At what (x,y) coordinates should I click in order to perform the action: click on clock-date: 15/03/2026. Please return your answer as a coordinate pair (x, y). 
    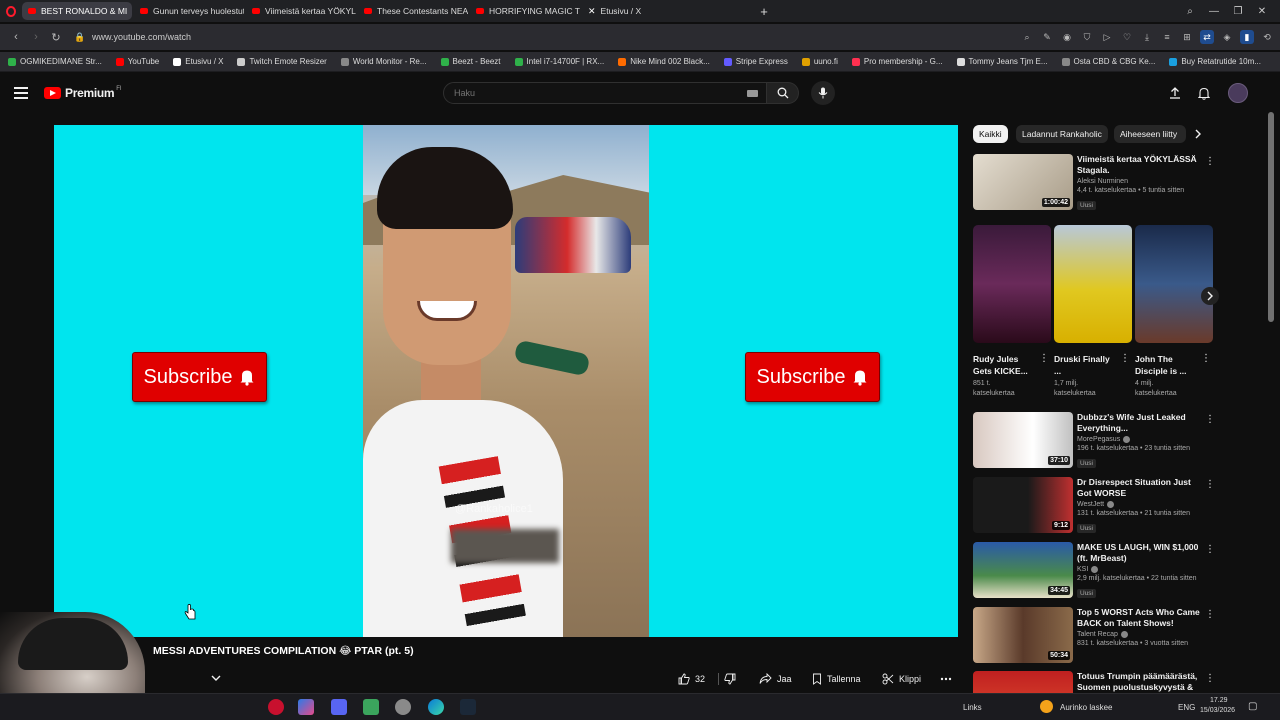
    Looking at the image, I should click on (1217, 710).